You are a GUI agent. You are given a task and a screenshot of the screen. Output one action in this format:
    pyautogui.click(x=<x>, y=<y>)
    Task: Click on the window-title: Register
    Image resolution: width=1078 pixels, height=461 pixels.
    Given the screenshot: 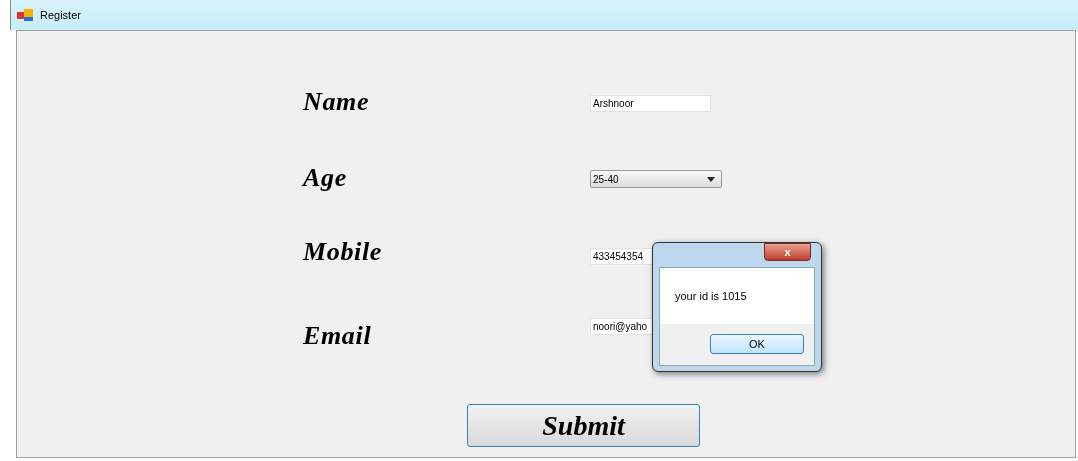 What is the action you would take?
    pyautogui.click(x=60, y=15)
    